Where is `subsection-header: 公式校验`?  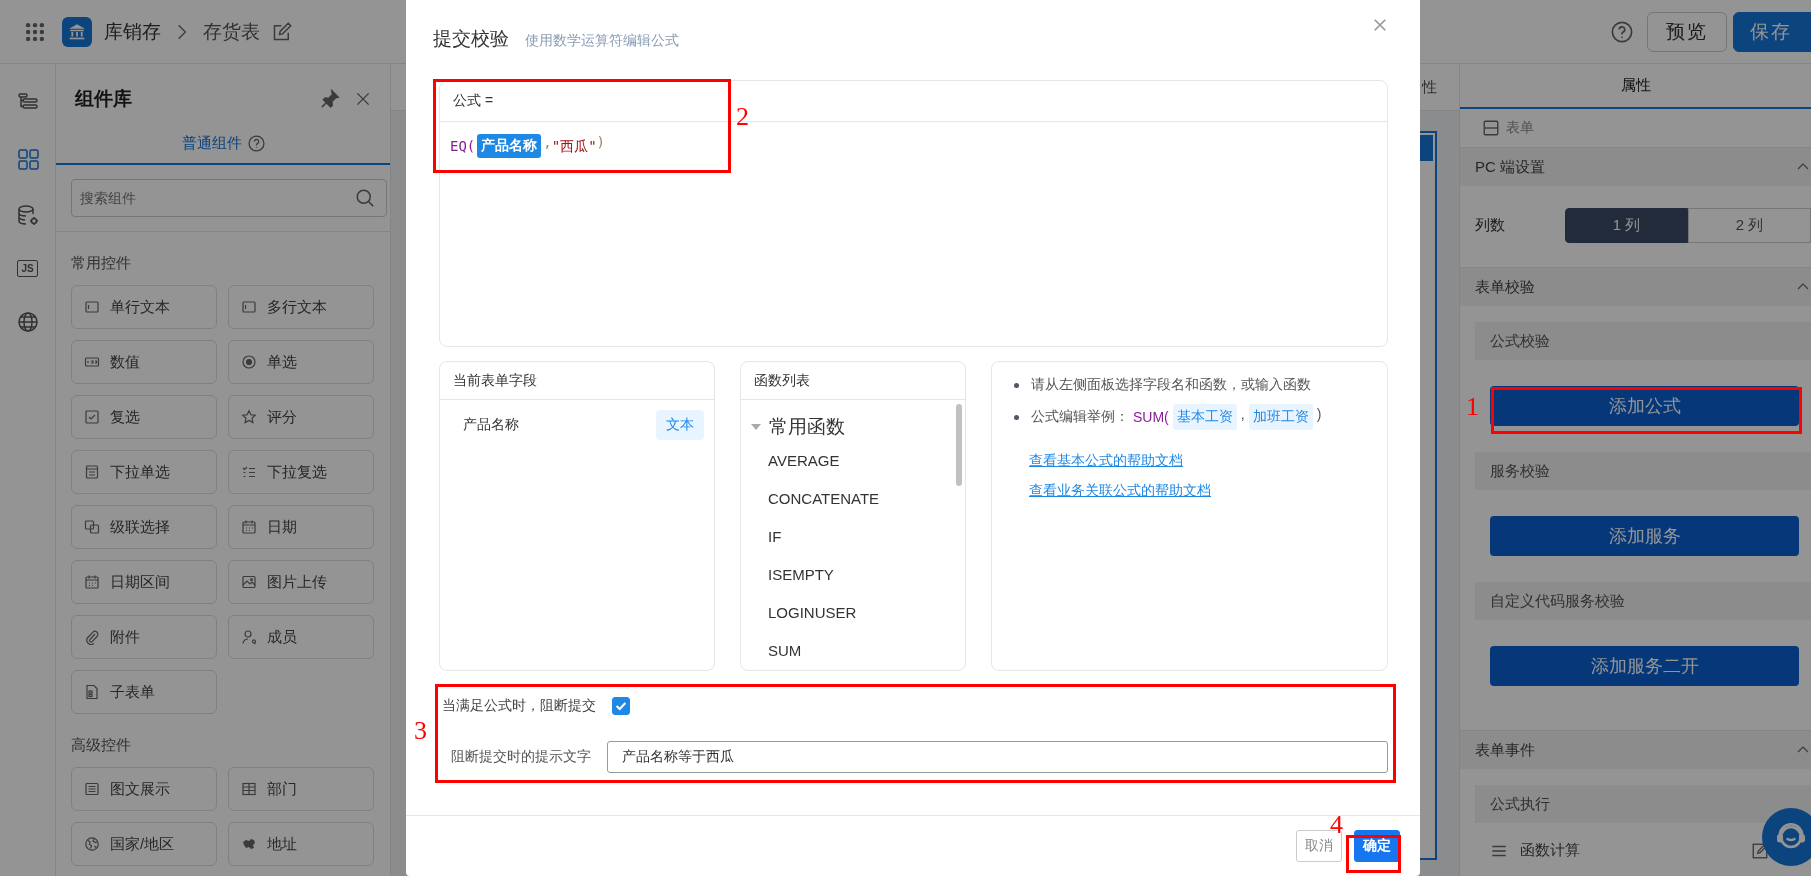 subsection-header: 公式校验 is located at coordinates (1643, 341).